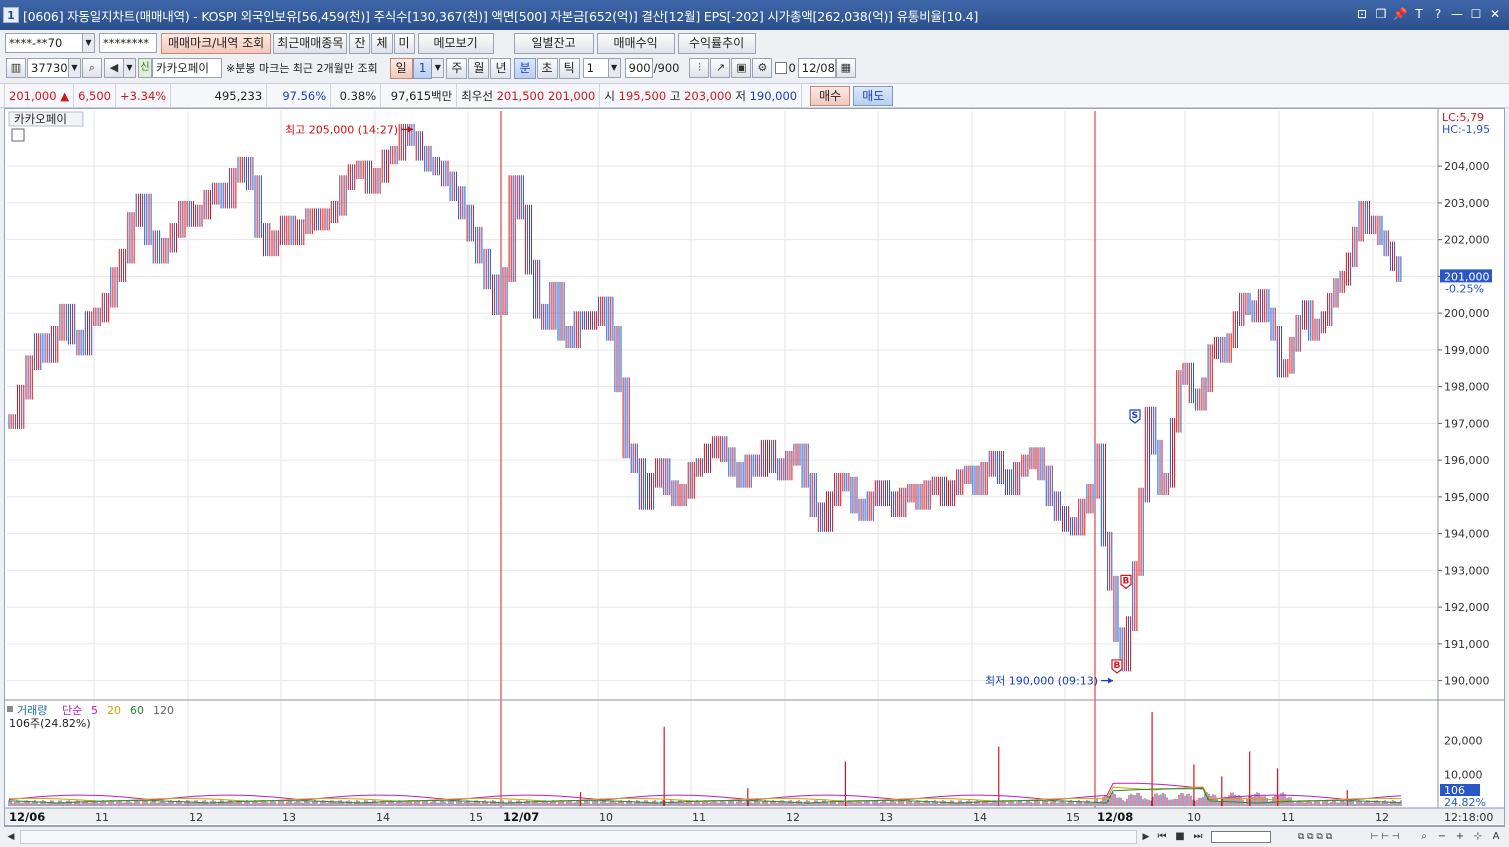 The height and width of the screenshot is (847, 1509). Describe the element at coordinates (422, 68) in the screenshot. I see `period-count-field: 1` at that location.